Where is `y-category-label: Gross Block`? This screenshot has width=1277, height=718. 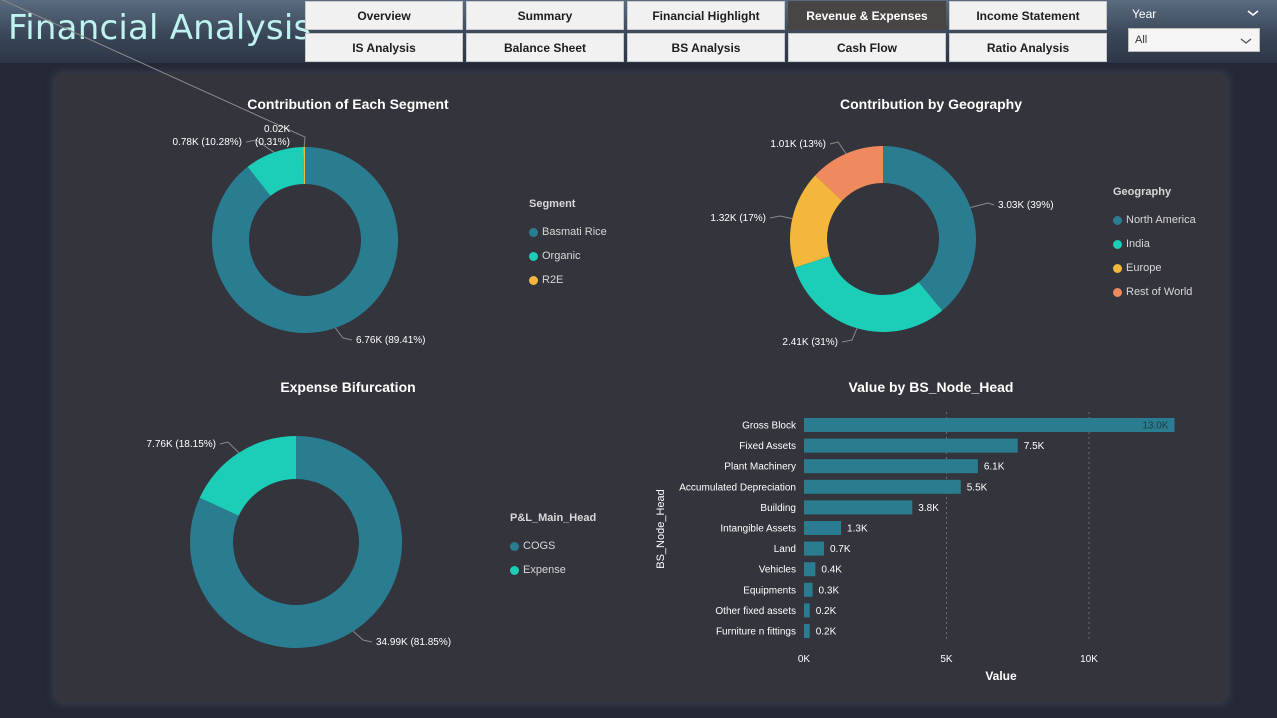
y-category-label: Gross Block is located at coordinates (769, 426).